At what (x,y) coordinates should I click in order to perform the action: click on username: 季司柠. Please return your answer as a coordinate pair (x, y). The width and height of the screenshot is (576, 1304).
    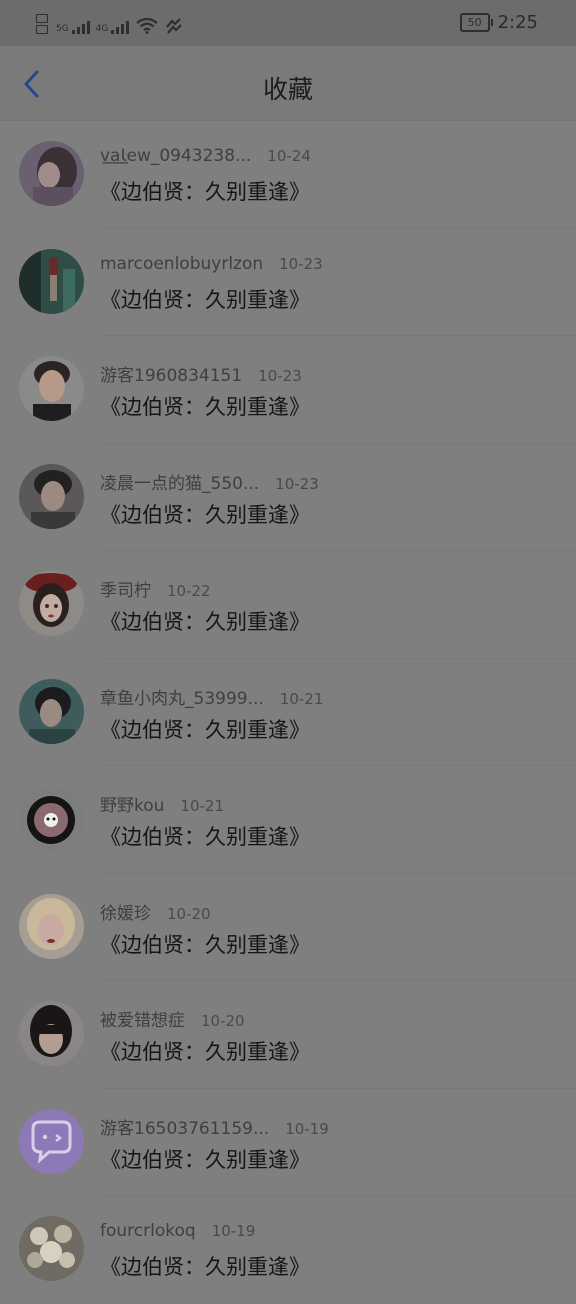
    Looking at the image, I should click on (125, 591).